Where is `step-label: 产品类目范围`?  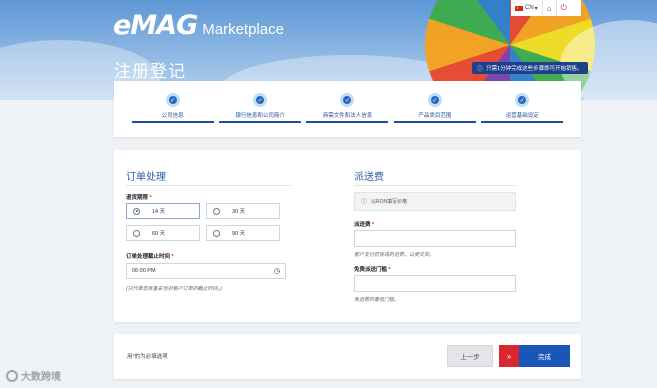
step-label: 产品类目范围 is located at coordinates (435, 116).